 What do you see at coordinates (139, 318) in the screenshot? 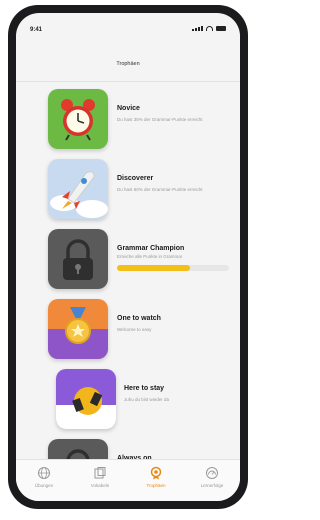
I see `trophy-title: One to watch` at bounding box center [139, 318].